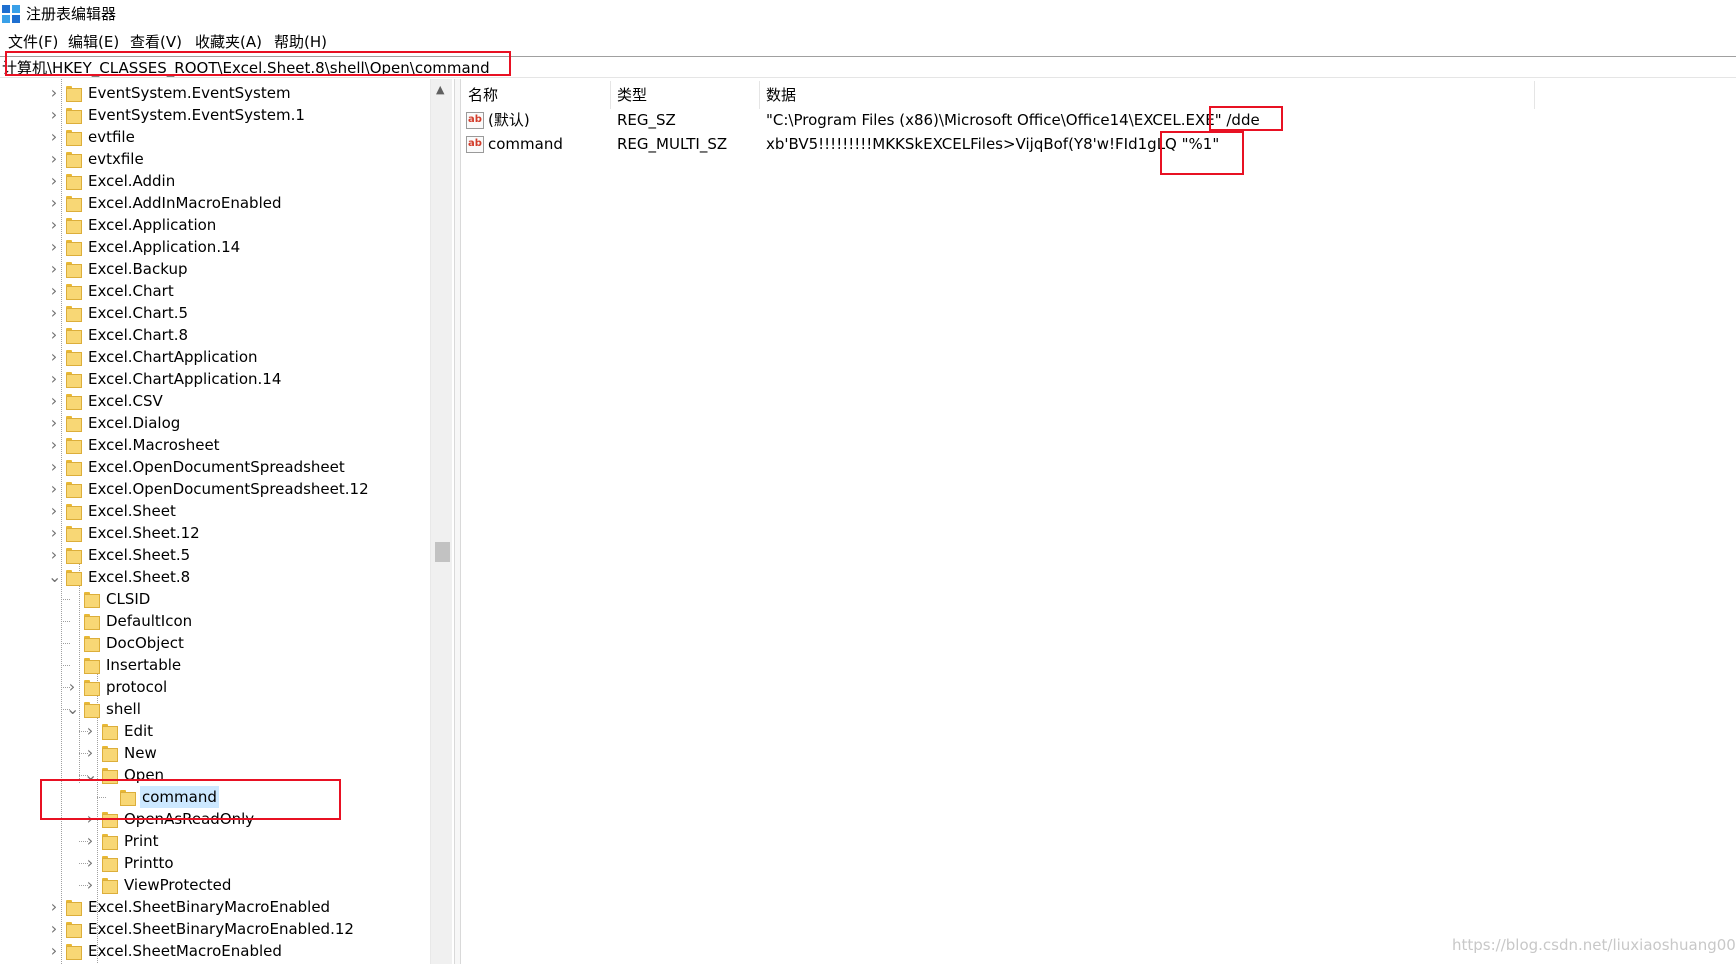 The width and height of the screenshot is (1736, 964). I want to click on tree-node-excel-sheetbinarymacroenabled-12: › Excel.SheetBinaryMacroEnabled.12, so click(215, 929).